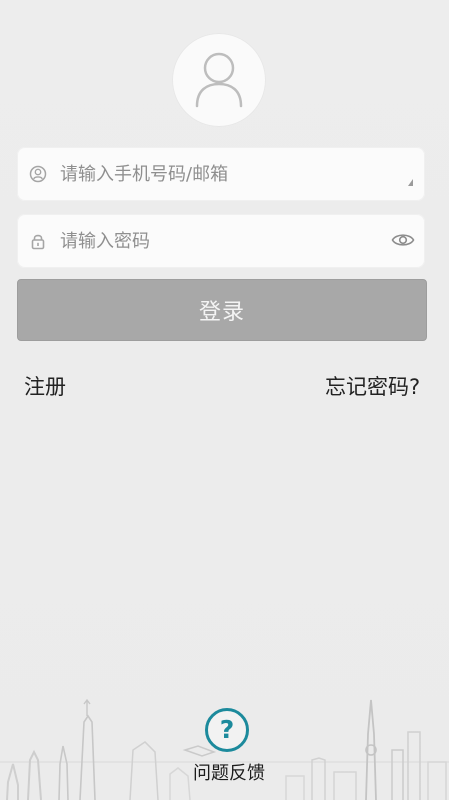  Describe the element at coordinates (225, 241) in the screenshot. I see `password-input` at that location.